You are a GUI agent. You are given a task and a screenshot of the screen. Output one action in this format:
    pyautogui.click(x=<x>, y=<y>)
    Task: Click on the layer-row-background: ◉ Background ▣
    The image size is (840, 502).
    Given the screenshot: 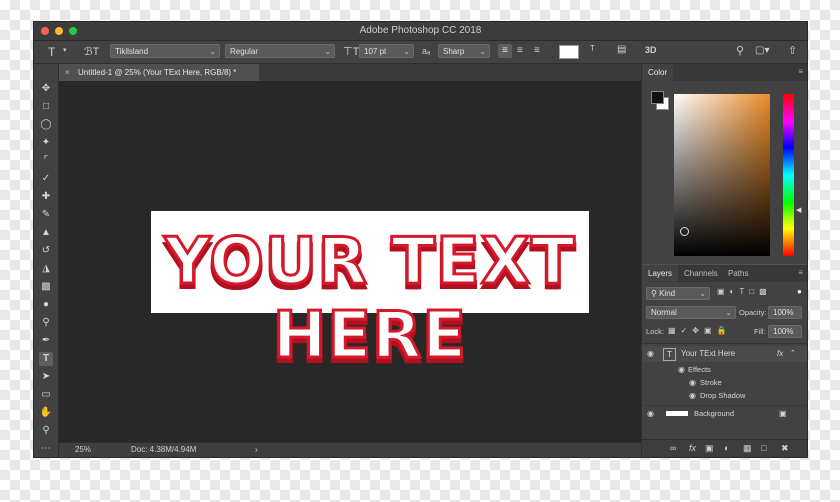 What is the action you would take?
    pyautogui.click(x=724, y=413)
    